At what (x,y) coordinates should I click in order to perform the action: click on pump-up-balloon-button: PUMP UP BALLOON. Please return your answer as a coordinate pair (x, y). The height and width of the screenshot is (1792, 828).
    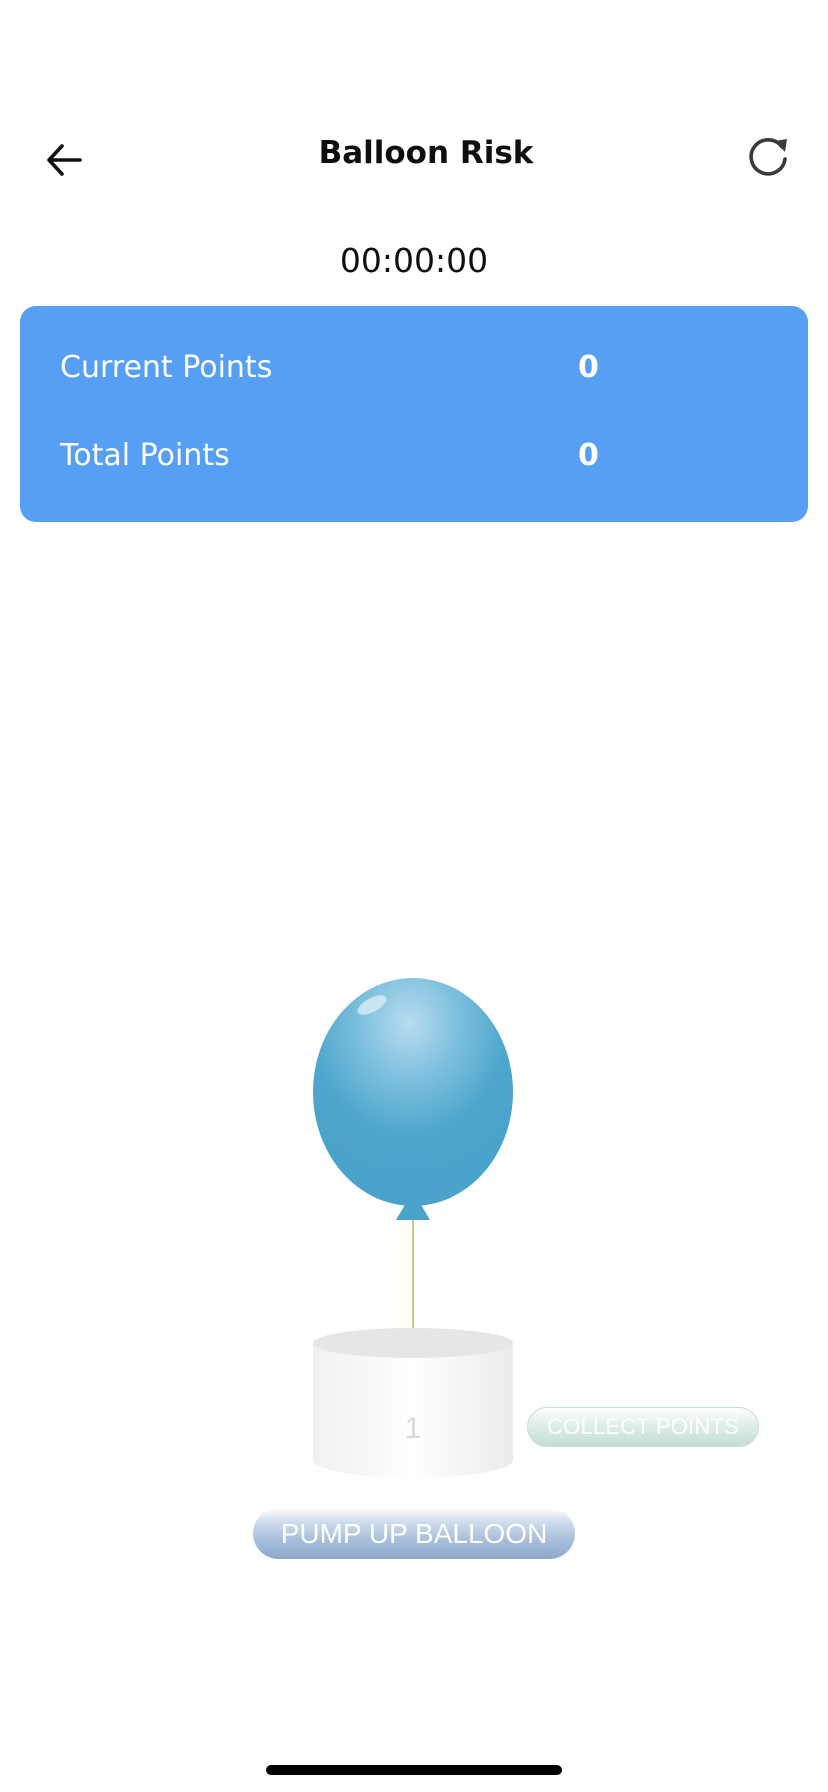
    Looking at the image, I should click on (414, 1533).